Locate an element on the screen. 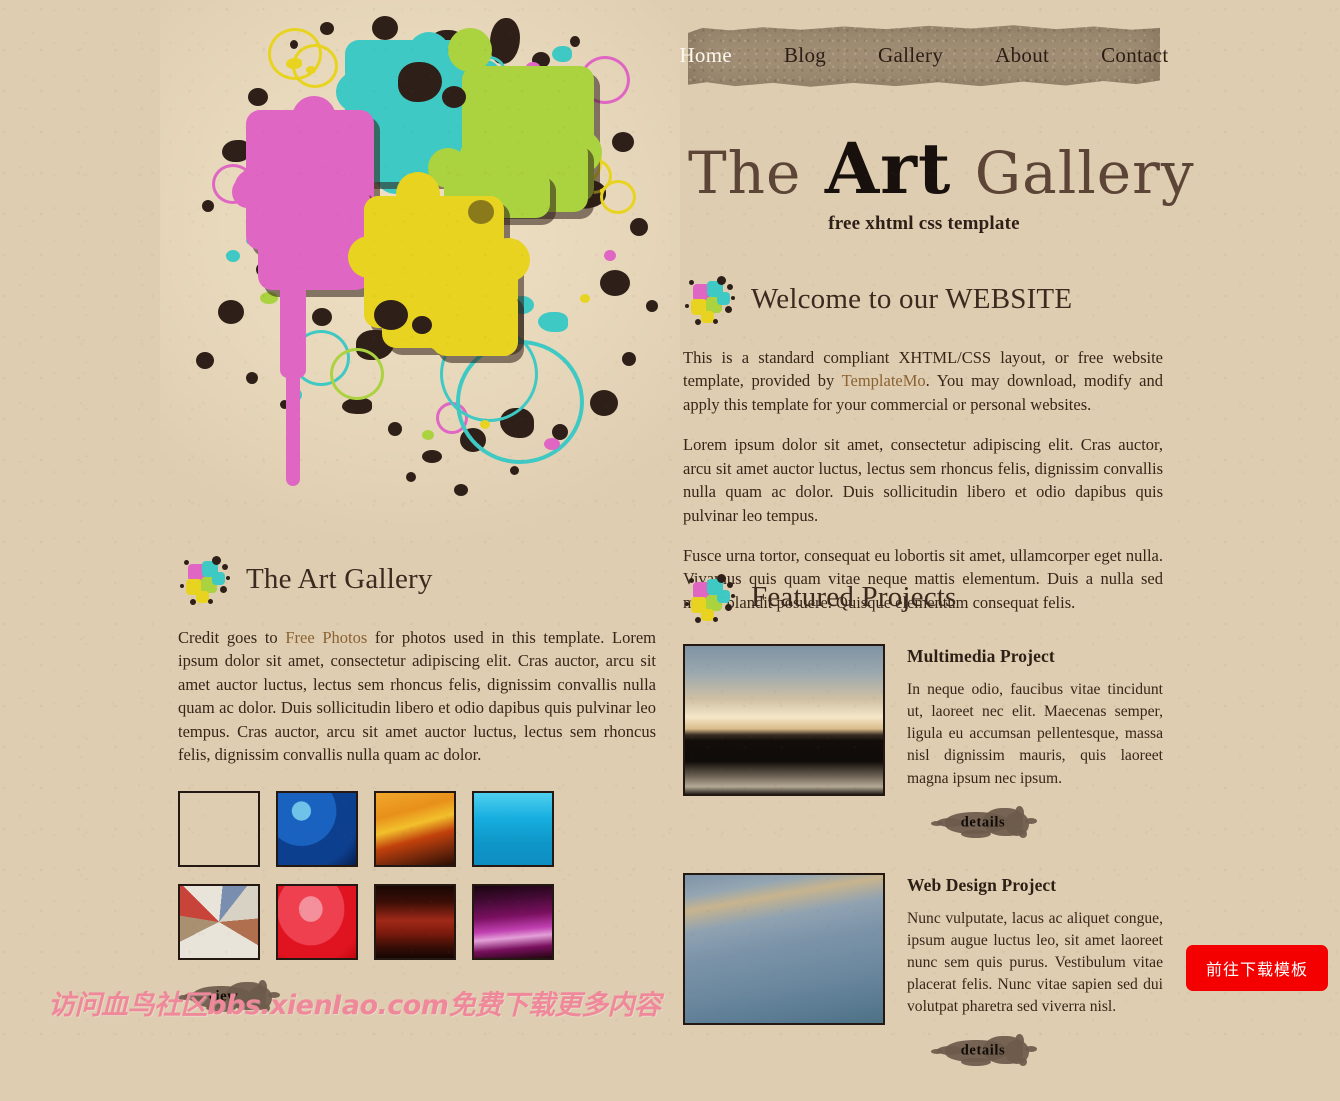  gallery-heading: The Art Gallery is located at coordinates (339, 579).